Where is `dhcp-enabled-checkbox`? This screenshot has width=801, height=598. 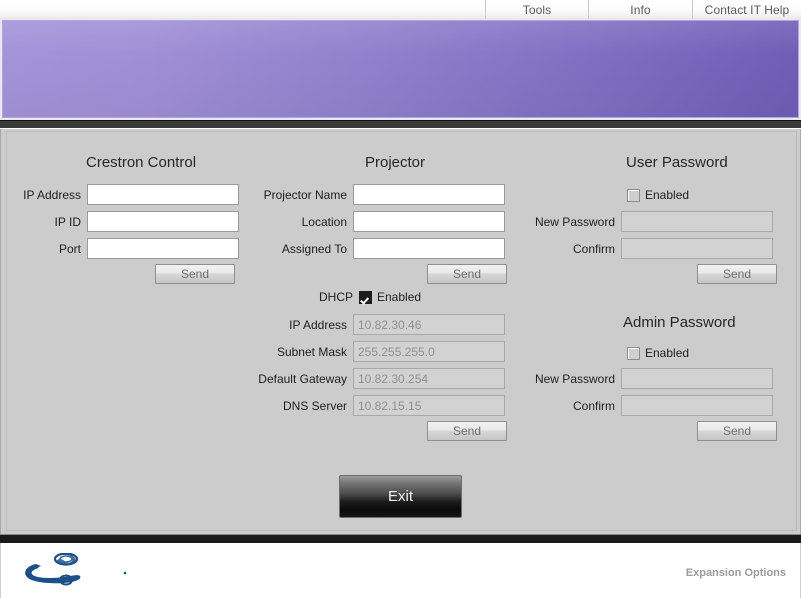 dhcp-enabled-checkbox is located at coordinates (365, 297).